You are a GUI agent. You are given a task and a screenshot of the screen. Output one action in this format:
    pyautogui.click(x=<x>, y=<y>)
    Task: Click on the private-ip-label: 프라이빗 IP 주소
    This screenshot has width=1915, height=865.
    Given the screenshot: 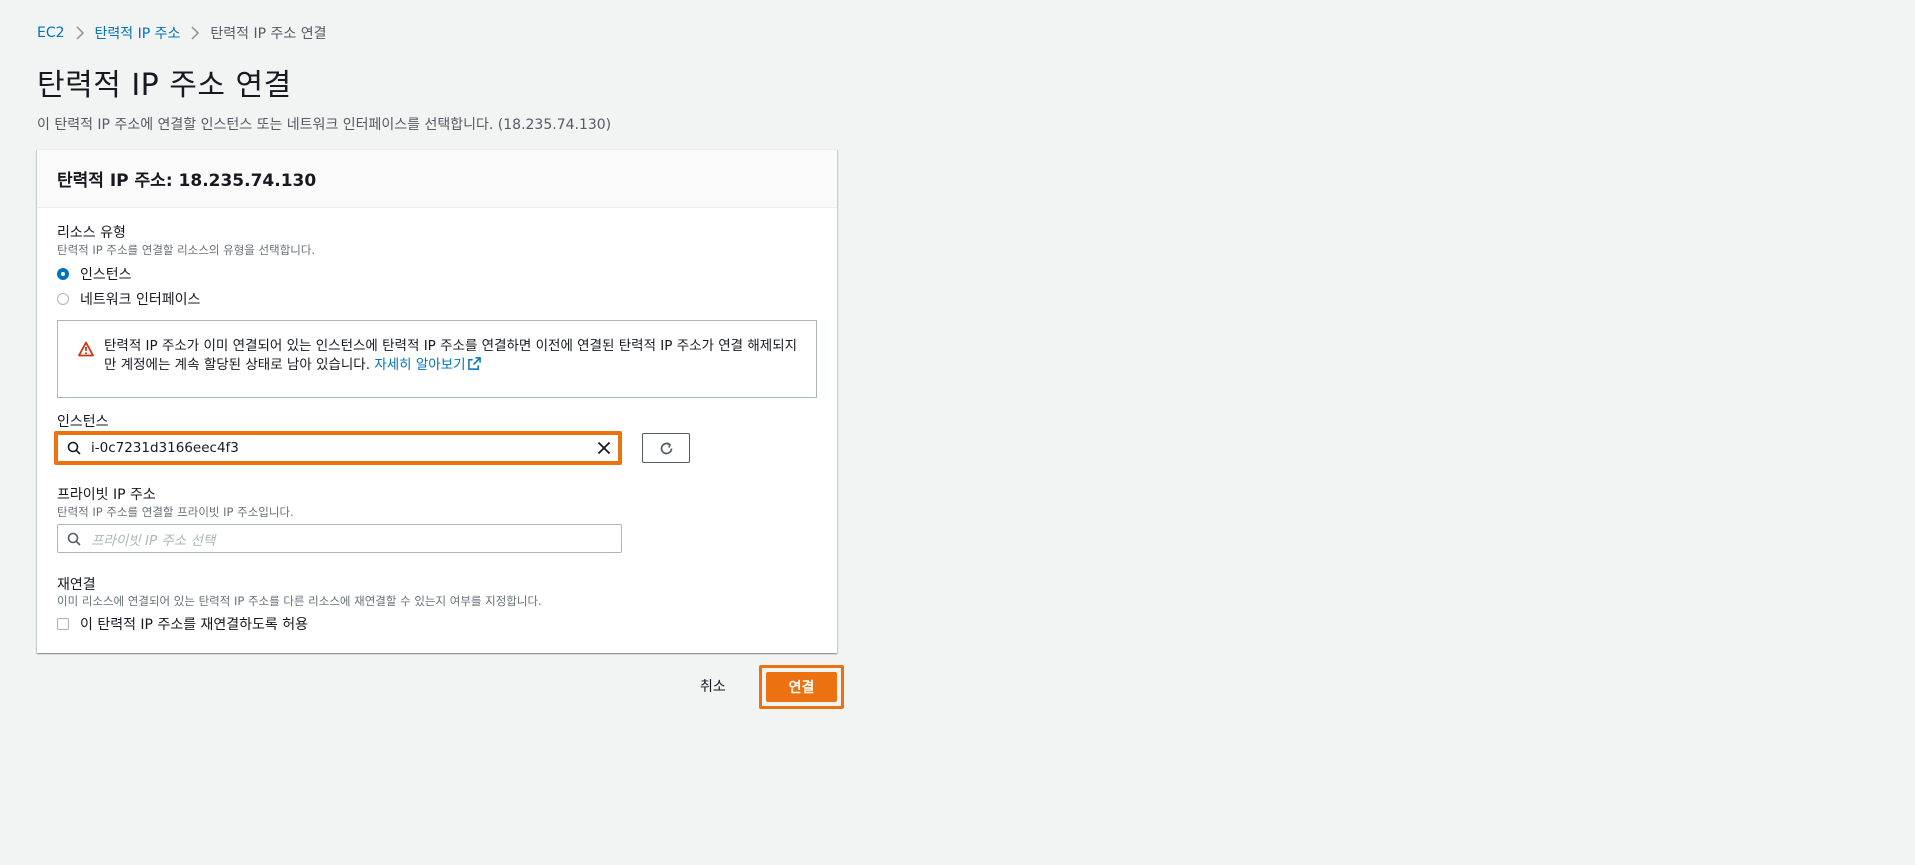 What is the action you would take?
    pyautogui.click(x=106, y=495)
    